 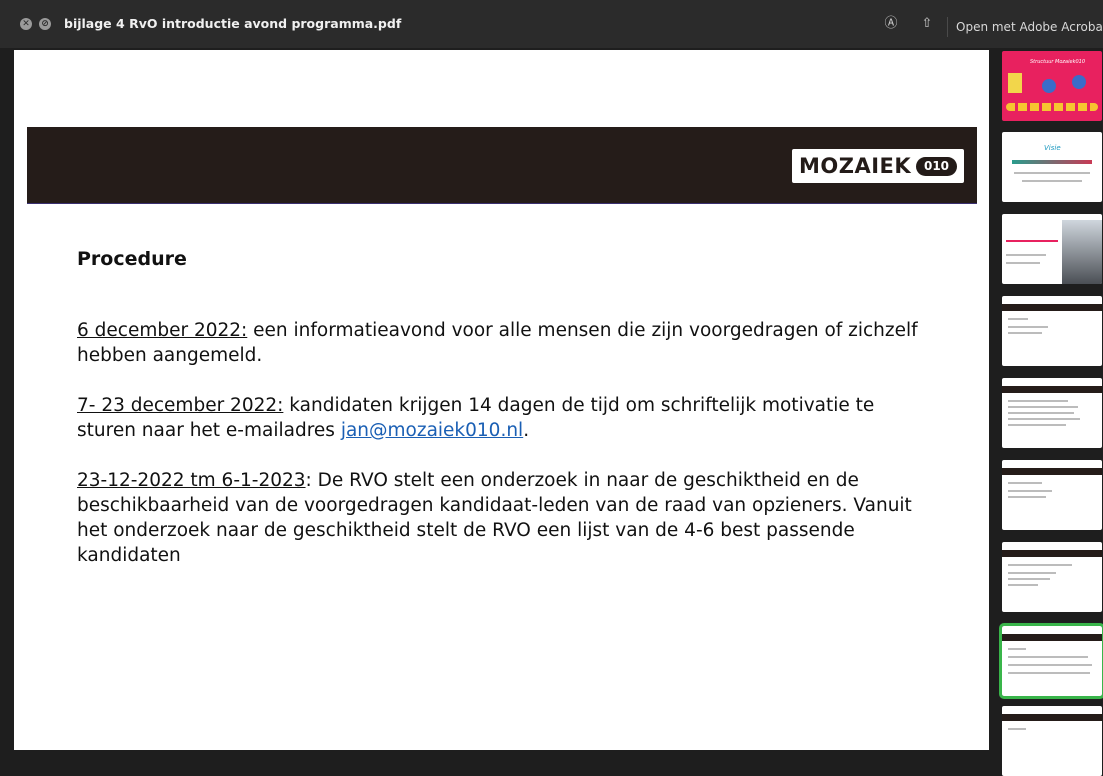 What do you see at coordinates (1082, 252) in the screenshot?
I see `thumbnail-photo` at bounding box center [1082, 252].